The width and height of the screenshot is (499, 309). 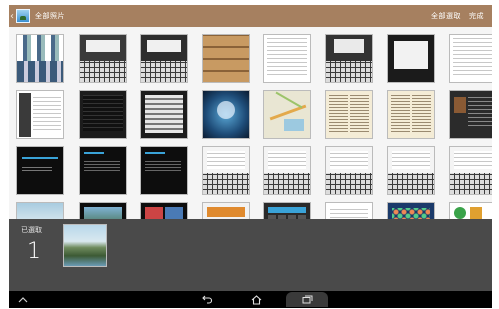 What do you see at coordinates (446, 16) in the screenshot?
I see `select-all-button: 全部選取` at bounding box center [446, 16].